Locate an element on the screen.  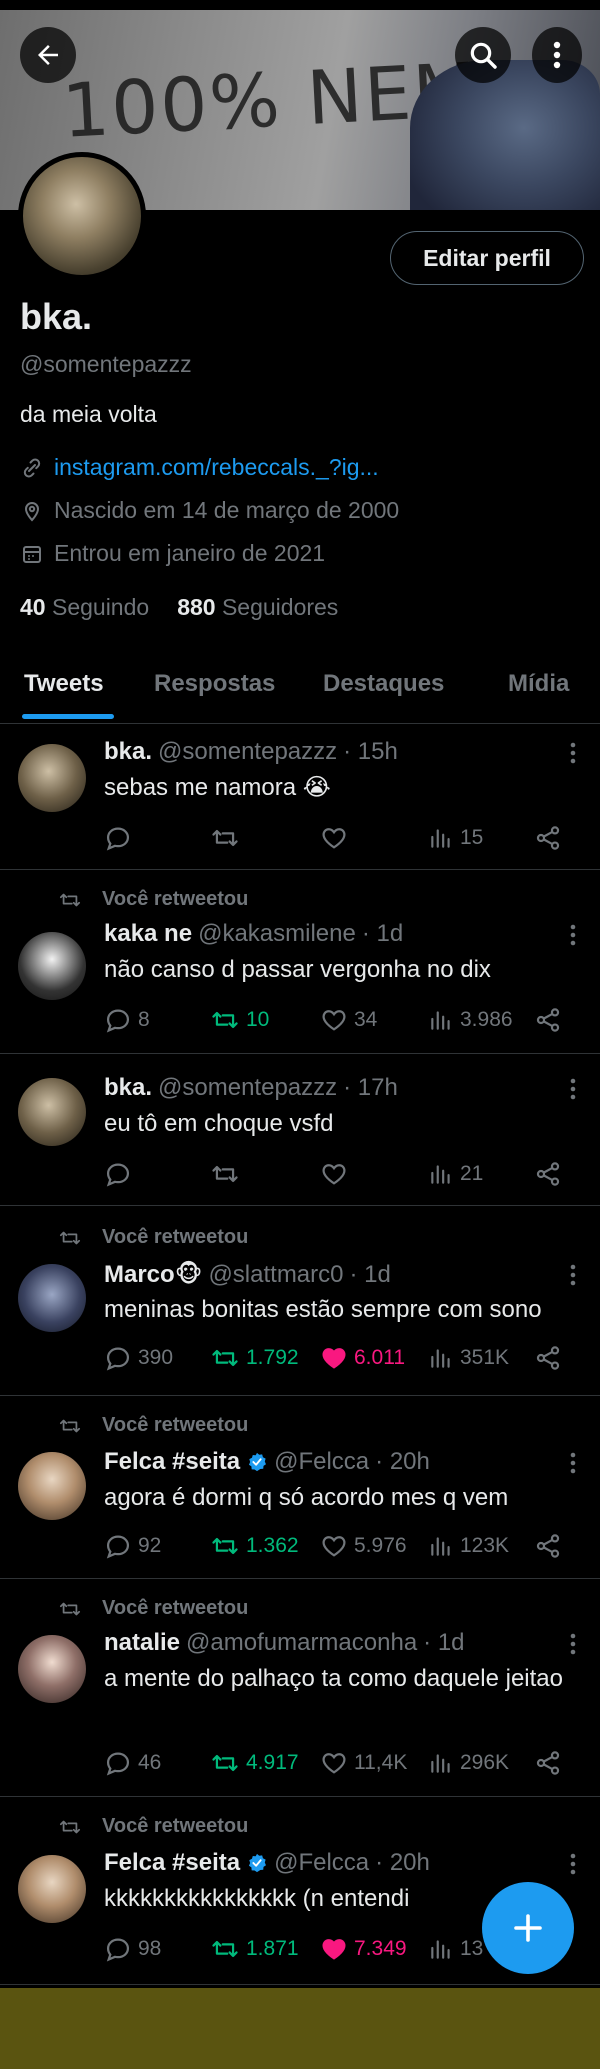
tweet-actions: 8 10 34 3.986 is located at coordinates (339, 1022).